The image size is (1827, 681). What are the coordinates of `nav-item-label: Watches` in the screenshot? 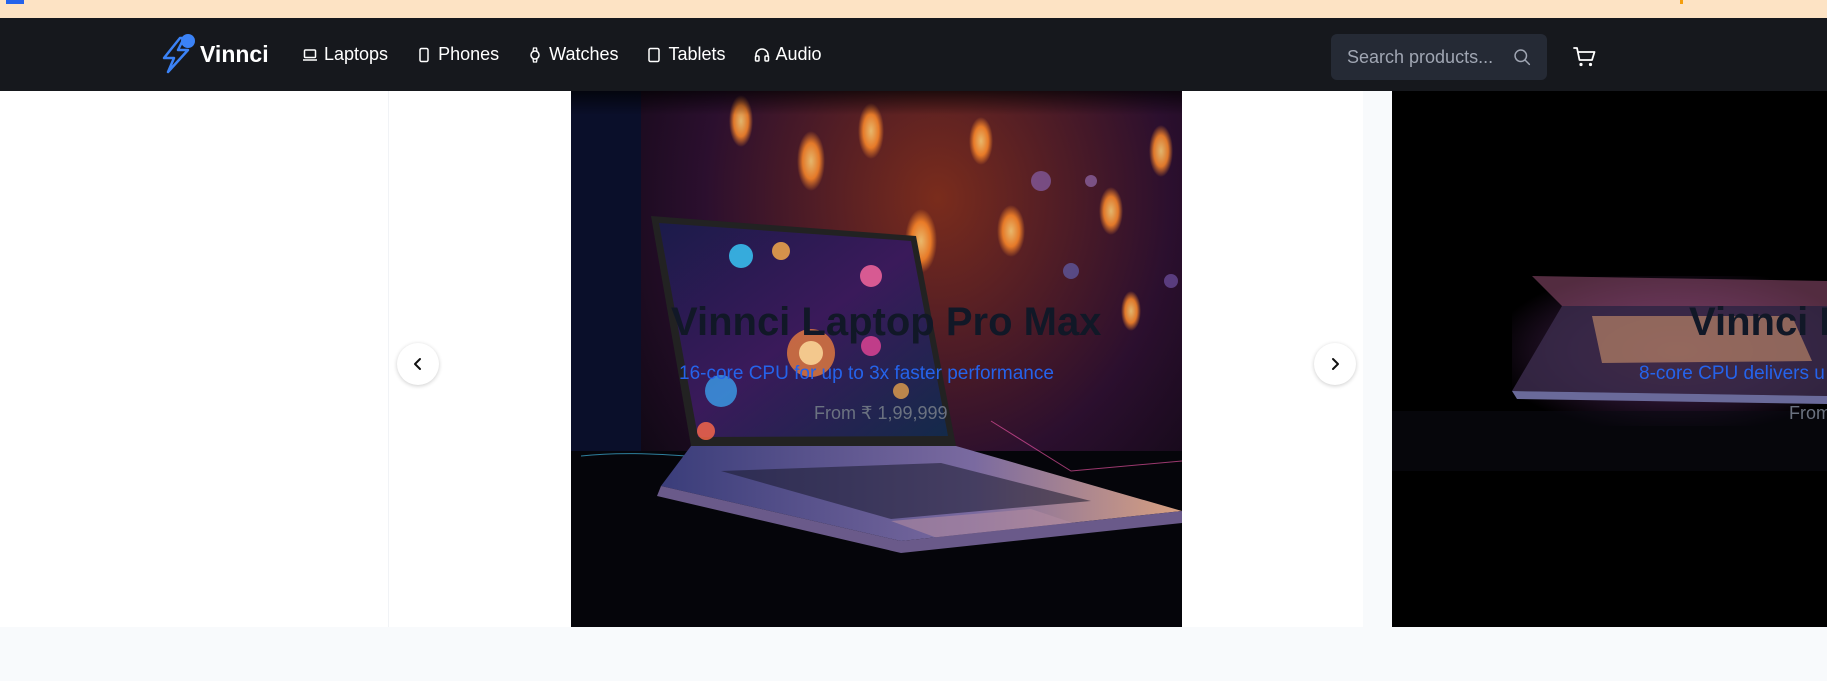 It's located at (584, 54).